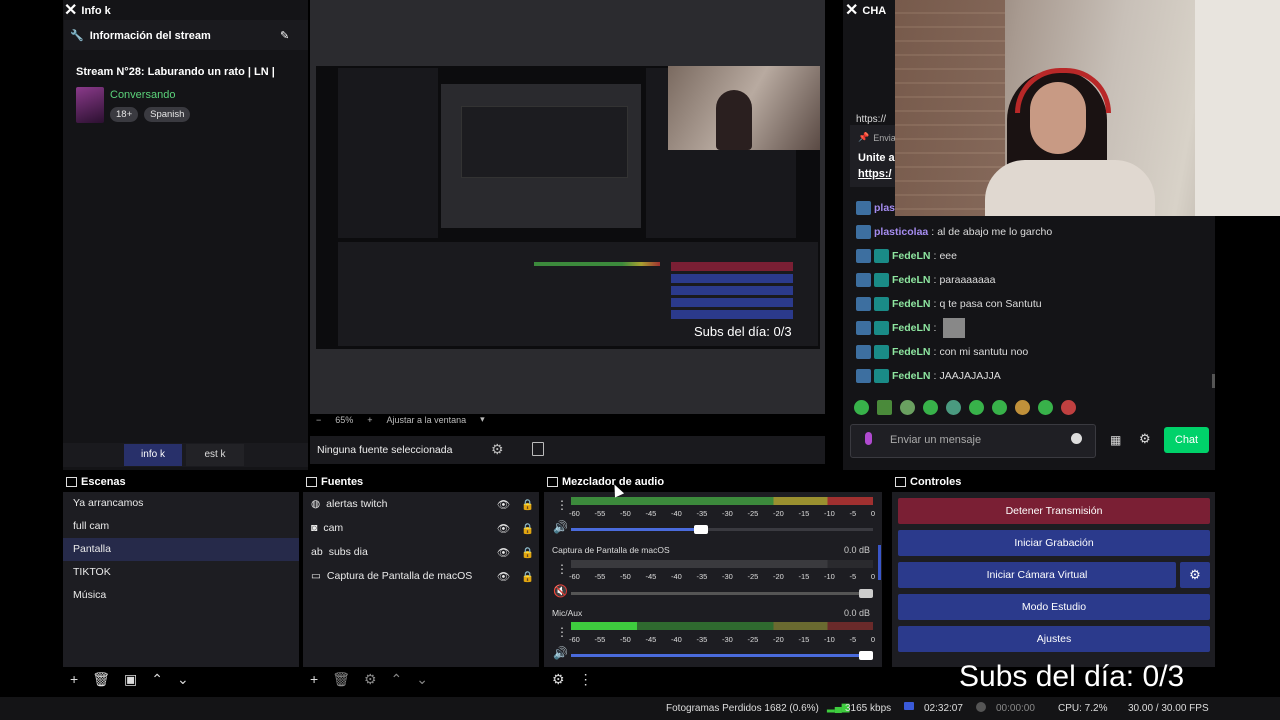  Describe the element at coordinates (1054, 607) in the screenshot. I see `studio-mode-button: Modo Estudio` at that location.